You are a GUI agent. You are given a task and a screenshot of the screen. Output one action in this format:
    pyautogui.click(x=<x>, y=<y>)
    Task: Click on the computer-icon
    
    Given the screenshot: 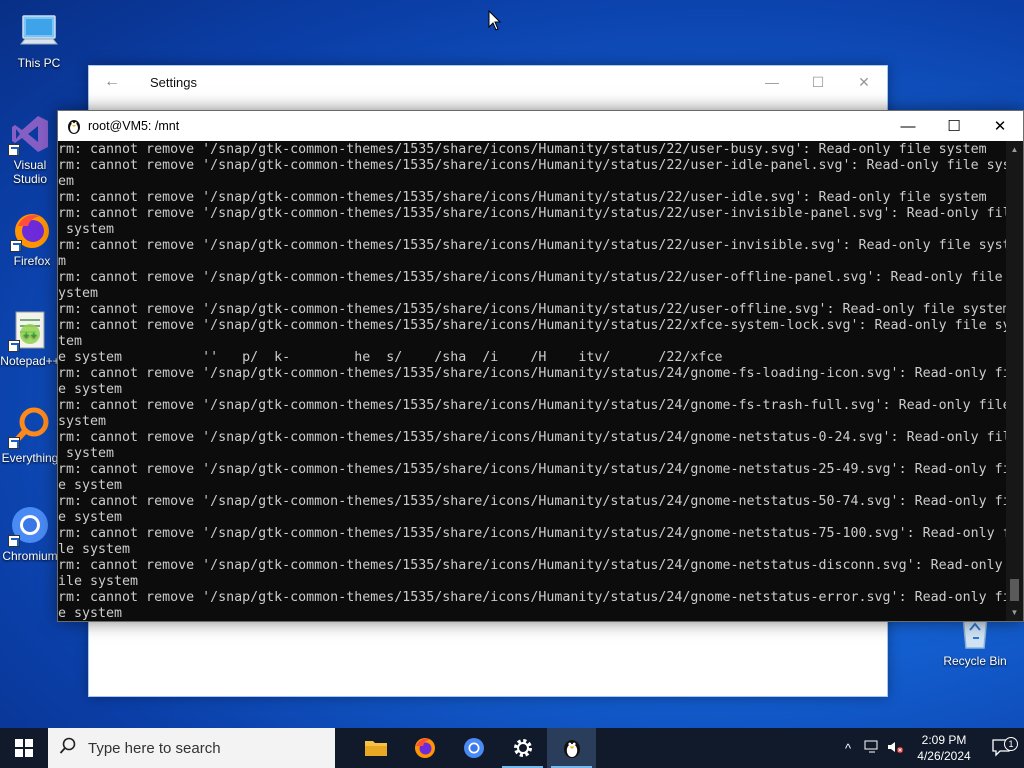 What is the action you would take?
    pyautogui.click(x=39, y=32)
    